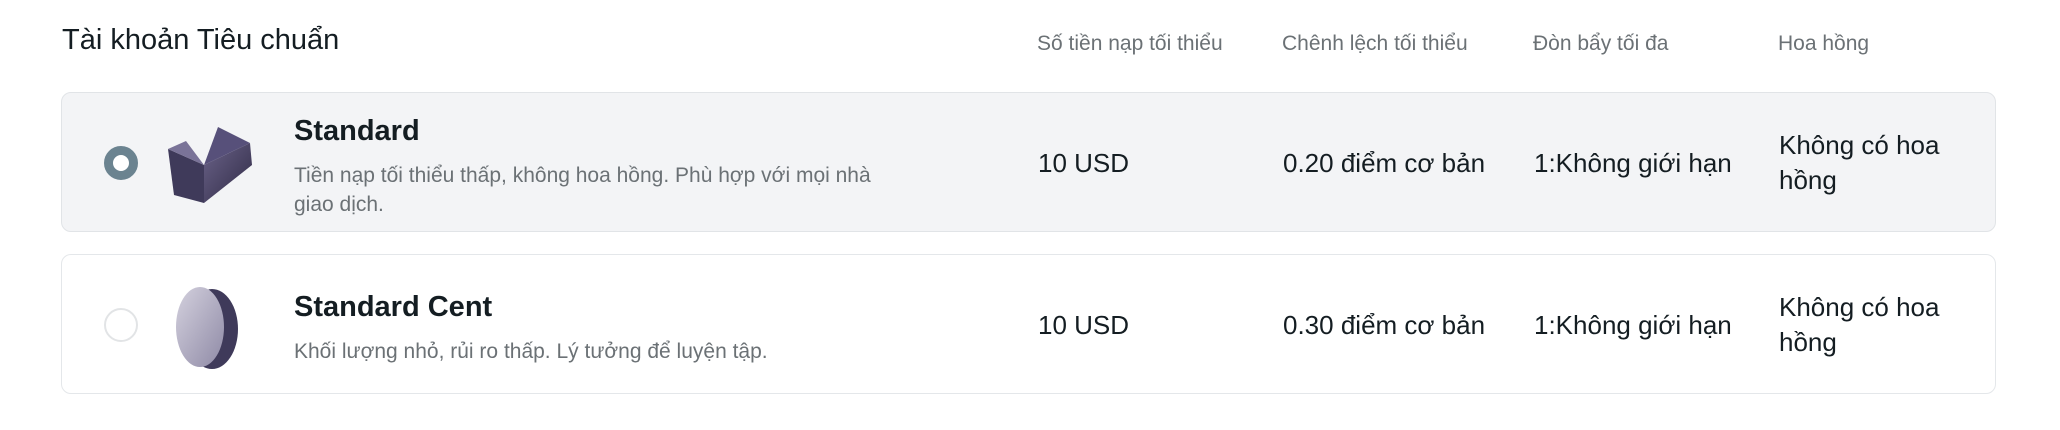  I want to click on column-header-min-deposit: Số tiền nạp tối thiểu, so click(1130, 43).